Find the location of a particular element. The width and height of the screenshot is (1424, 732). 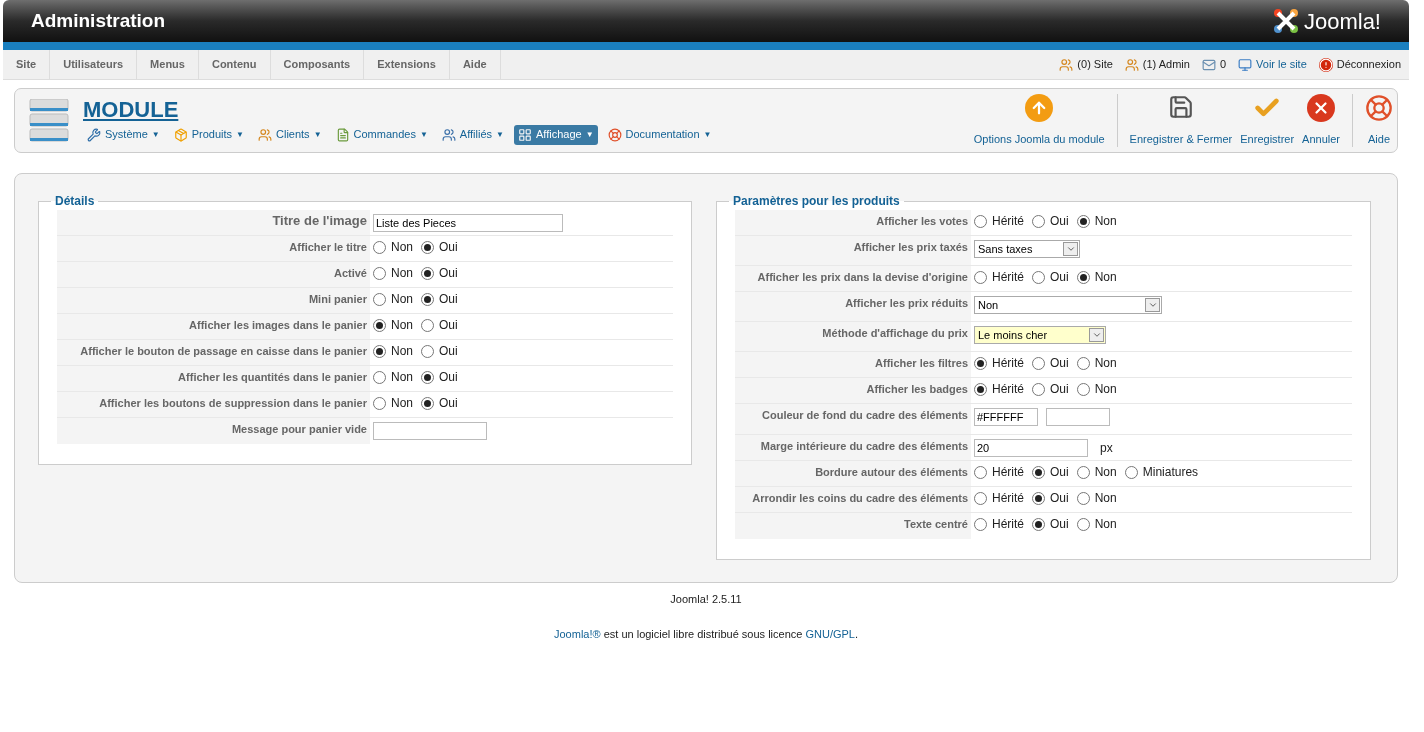

dropdown: Sans taxes is located at coordinates (1027, 249).